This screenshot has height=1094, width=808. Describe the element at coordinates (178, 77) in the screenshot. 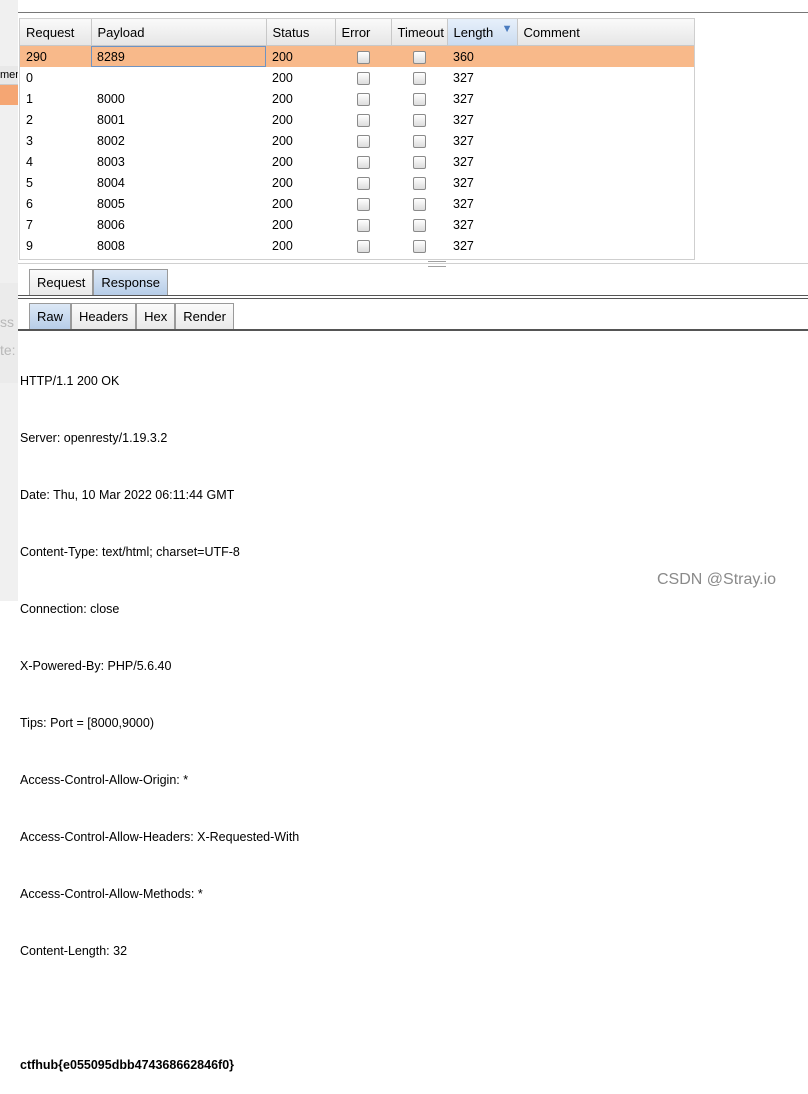

I see `cell-payload` at that location.